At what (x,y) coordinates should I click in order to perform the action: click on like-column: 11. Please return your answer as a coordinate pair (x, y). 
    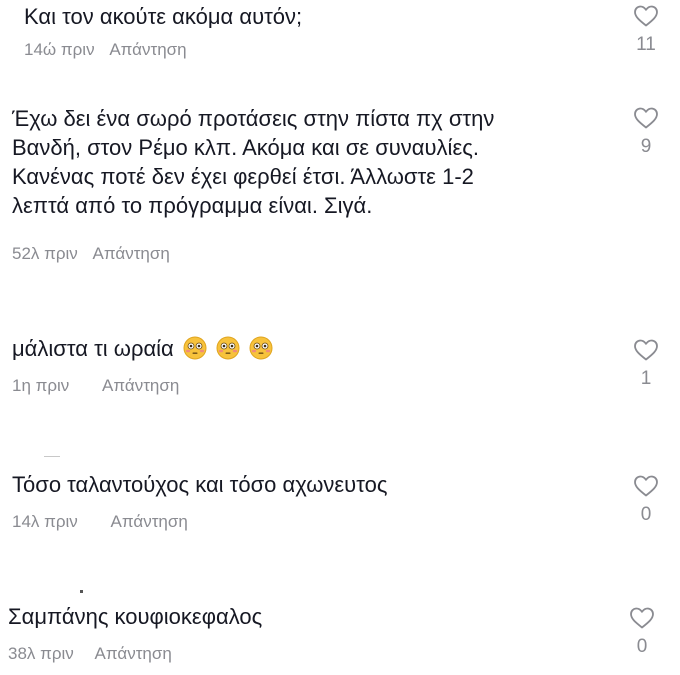
    Looking at the image, I should click on (646, 30).